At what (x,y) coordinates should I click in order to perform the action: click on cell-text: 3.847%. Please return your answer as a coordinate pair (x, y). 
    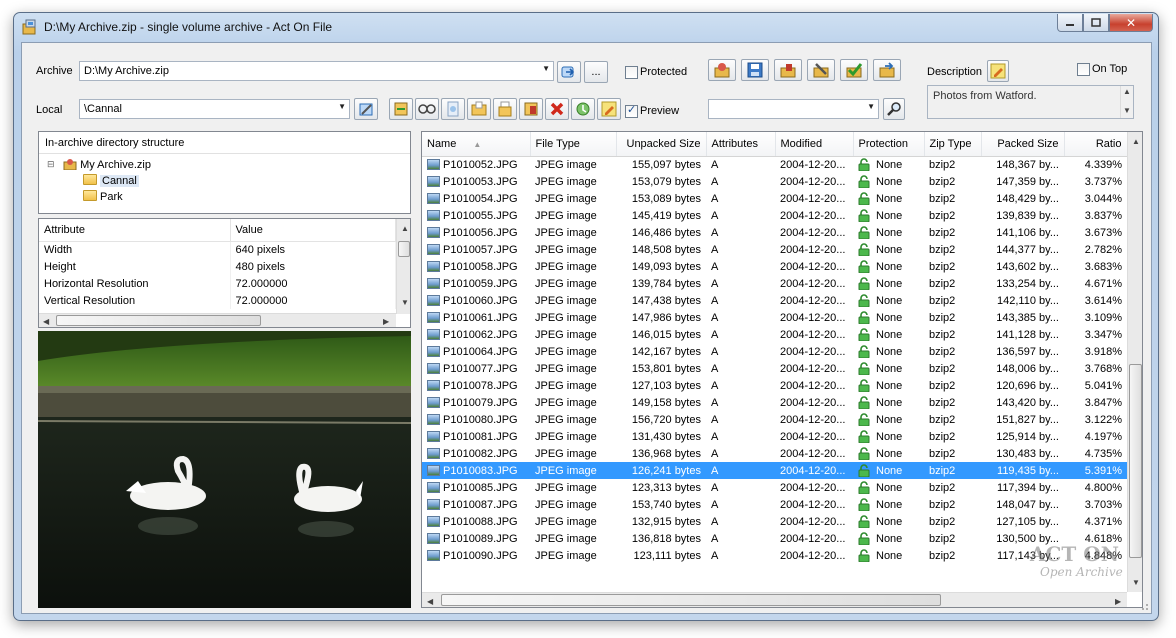
    Looking at the image, I should click on (1103, 402).